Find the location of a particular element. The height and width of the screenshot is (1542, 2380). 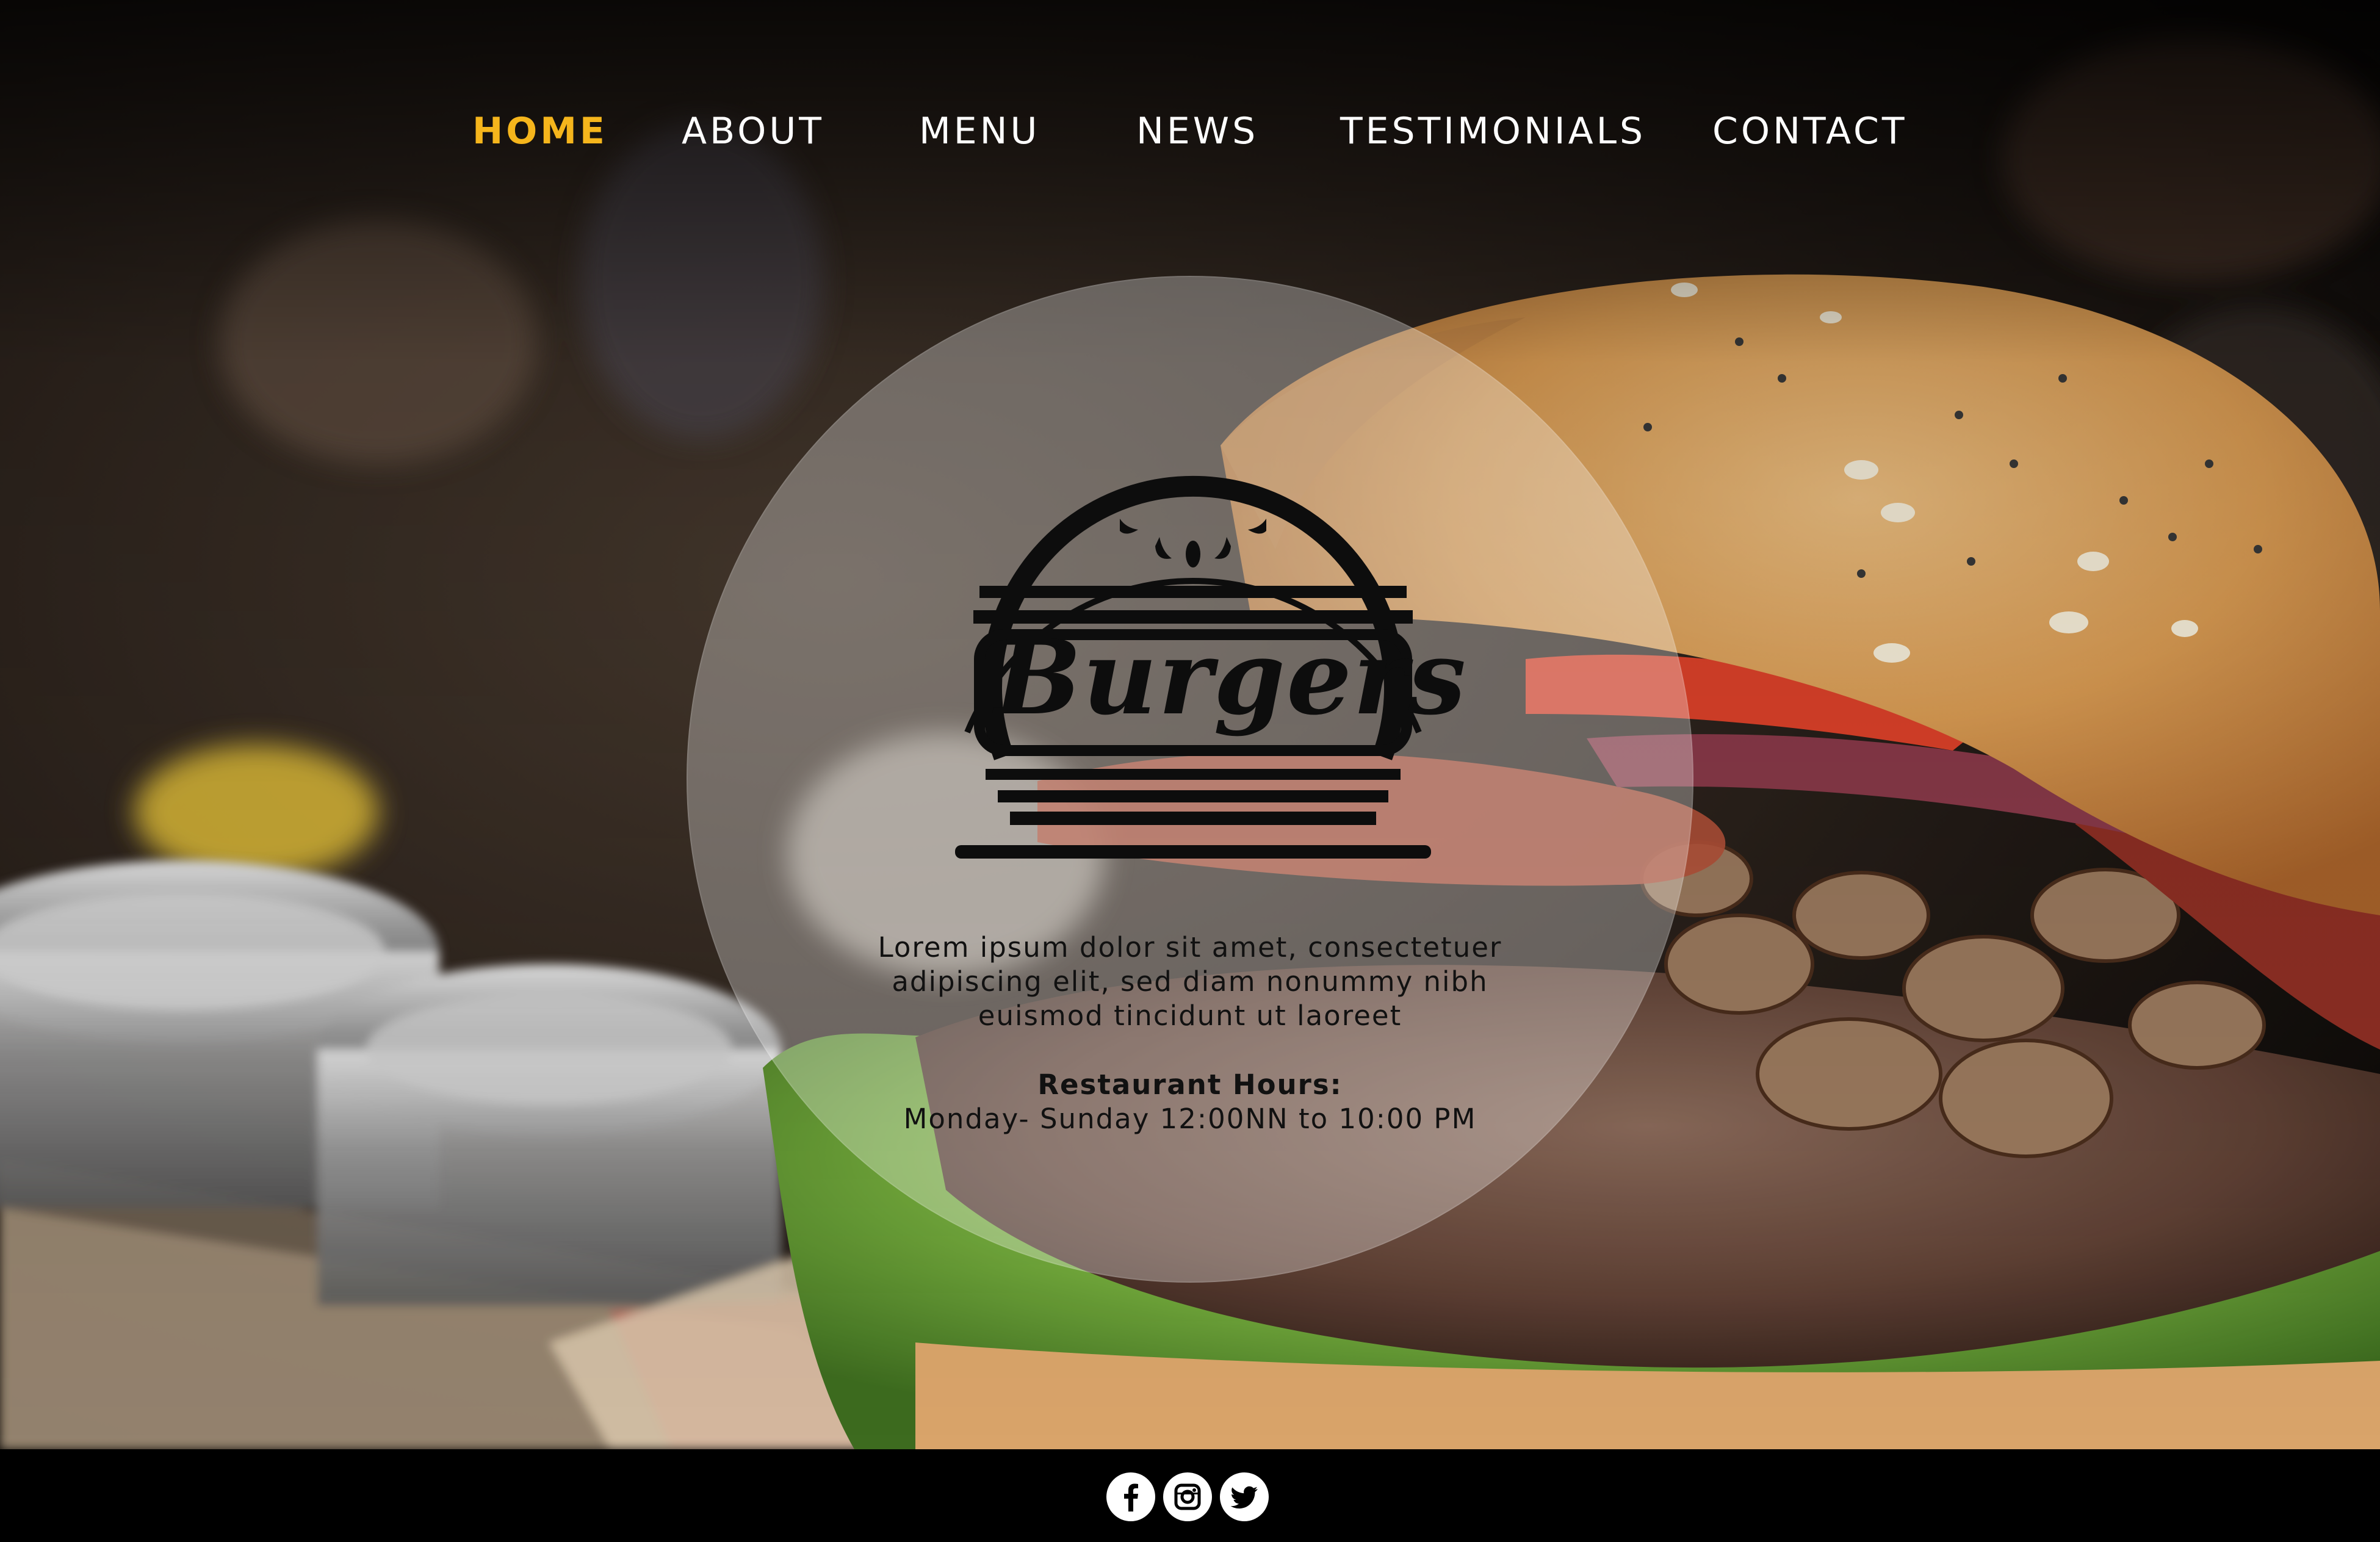

footer is located at coordinates (1190, 1496).